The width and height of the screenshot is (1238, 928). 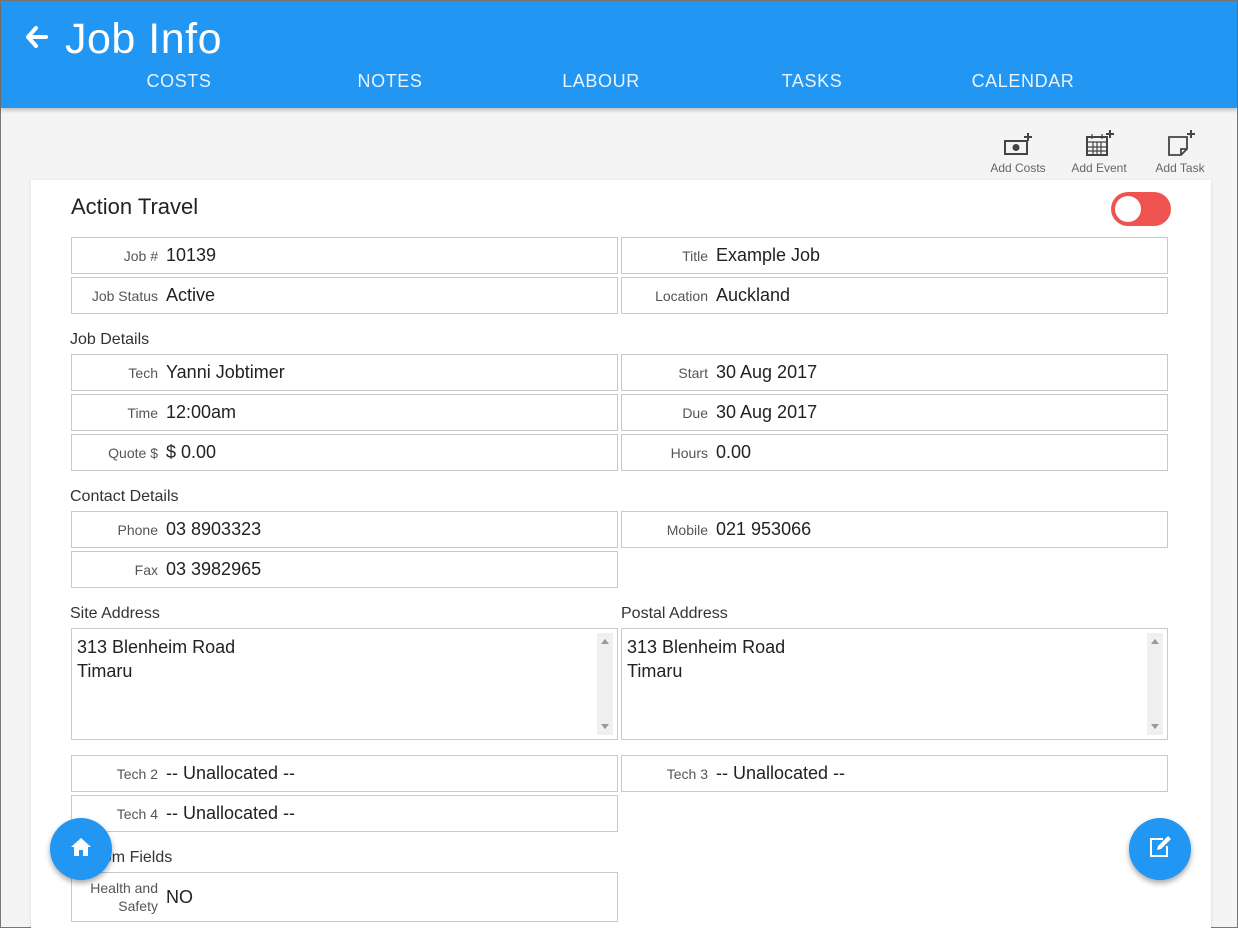 I want to click on field-value: 03 3982965, so click(x=214, y=569).